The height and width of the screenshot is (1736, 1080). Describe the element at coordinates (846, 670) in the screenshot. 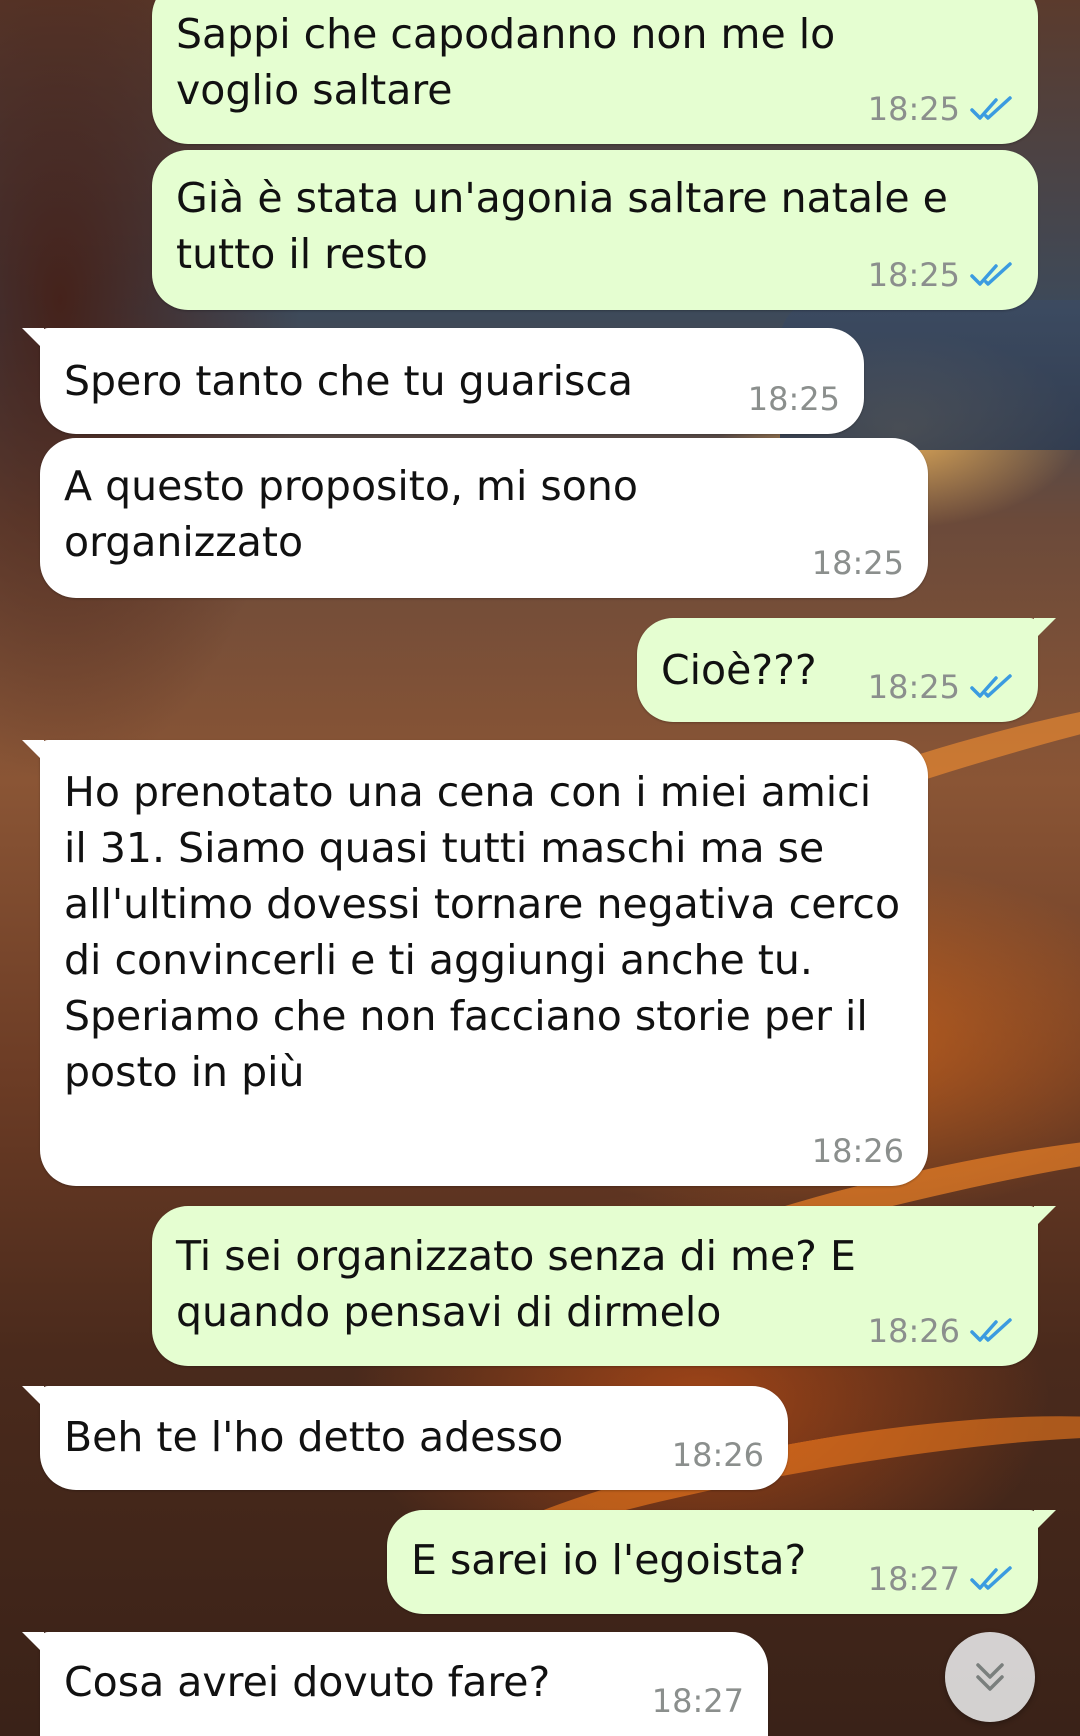

I see `outgoing-message: Cioè??? 18:25` at that location.